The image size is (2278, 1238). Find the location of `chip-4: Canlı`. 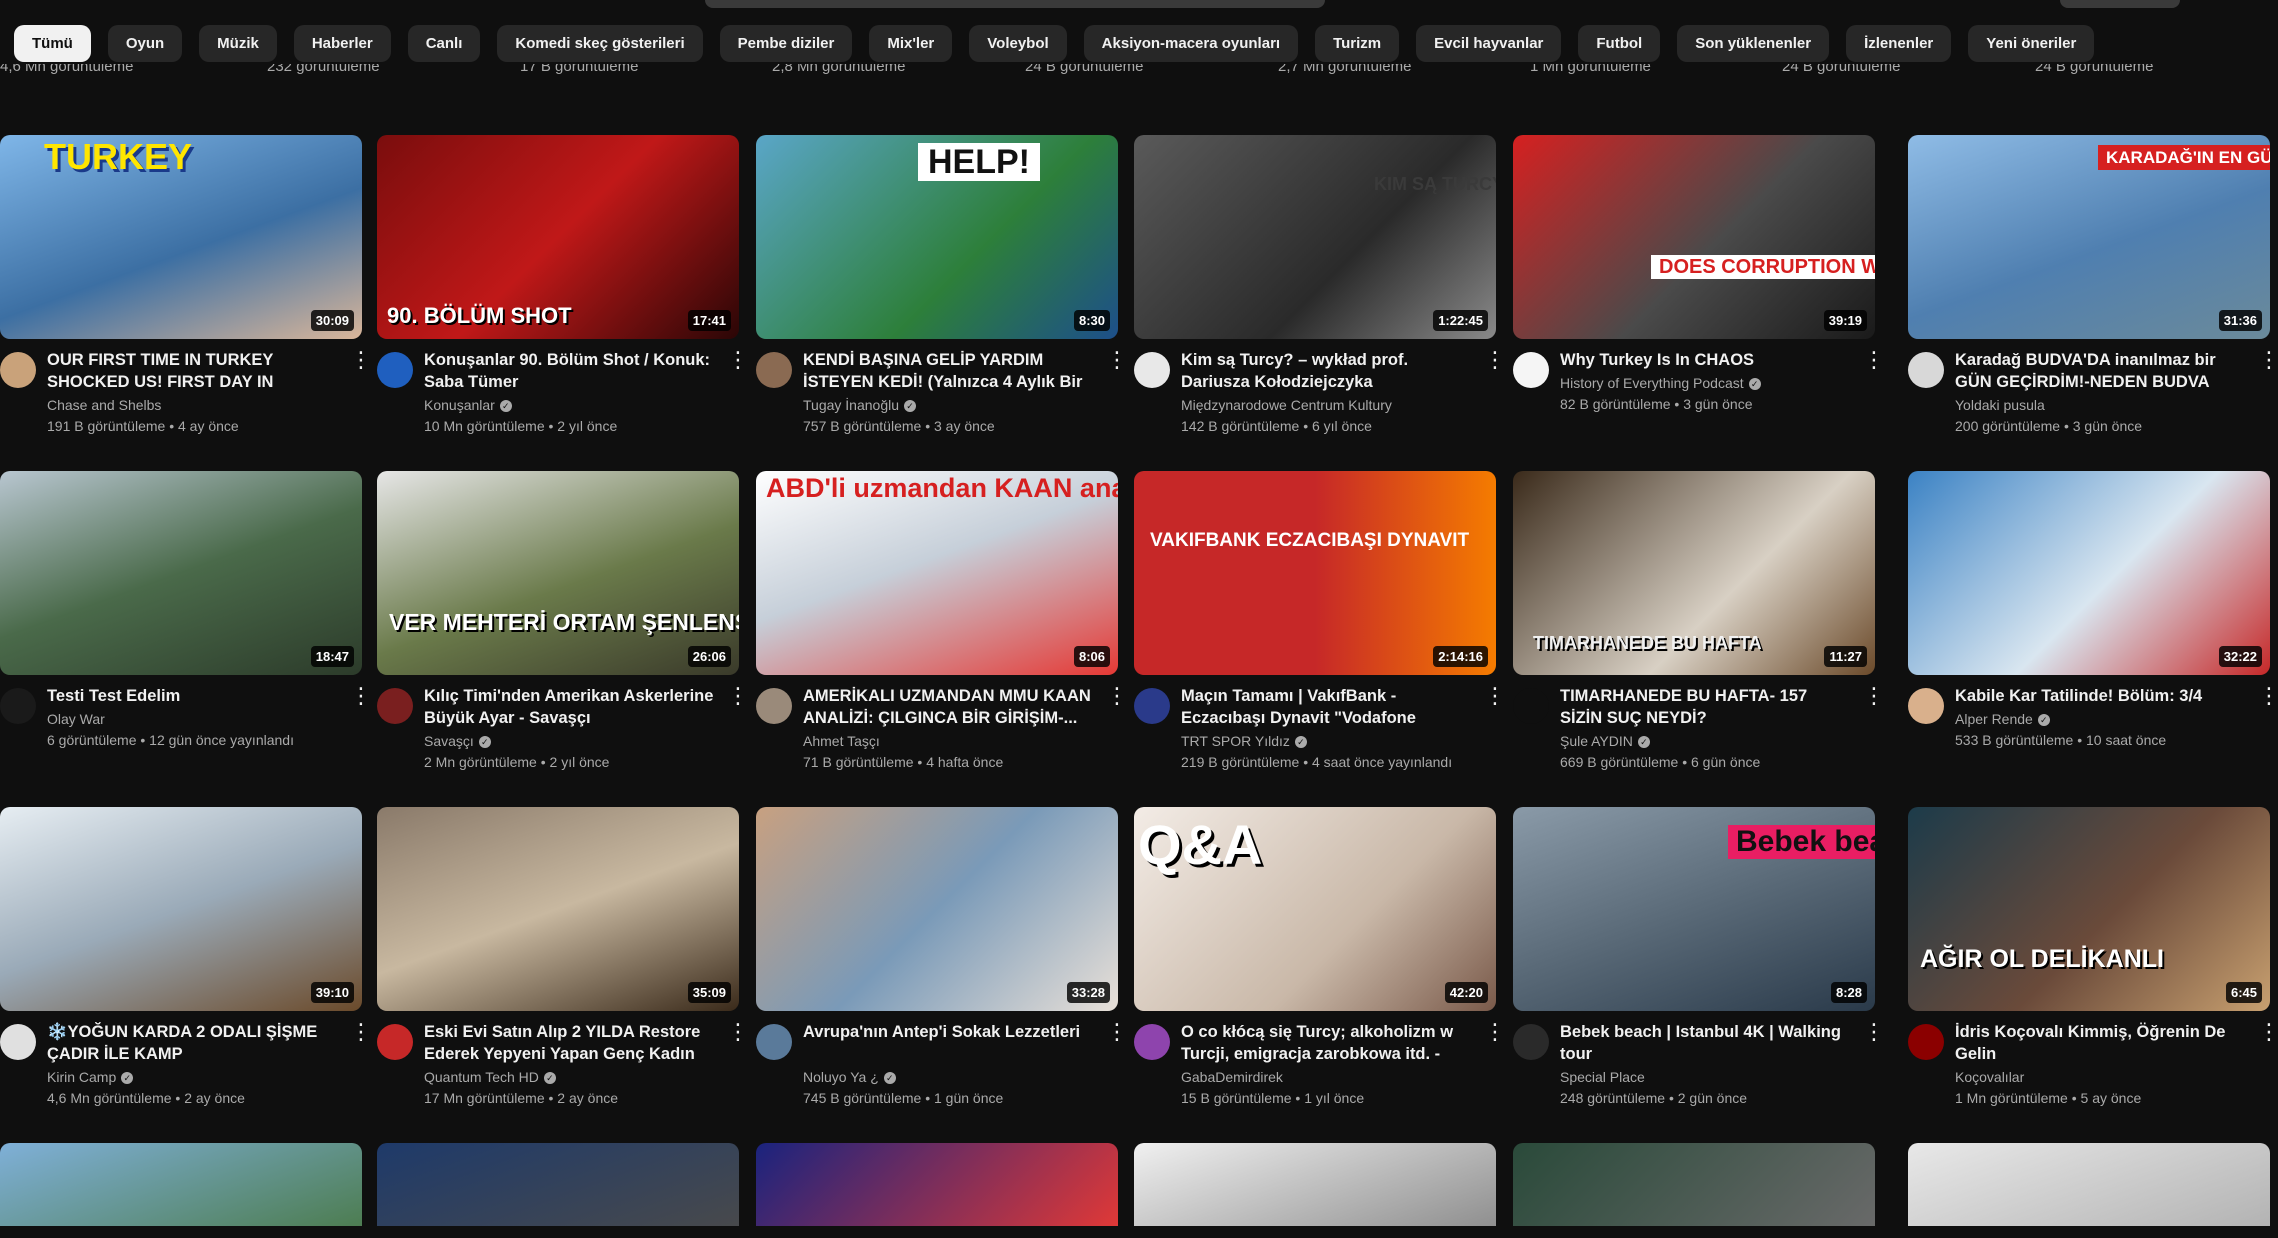

chip-4: Canlı is located at coordinates (444, 43).